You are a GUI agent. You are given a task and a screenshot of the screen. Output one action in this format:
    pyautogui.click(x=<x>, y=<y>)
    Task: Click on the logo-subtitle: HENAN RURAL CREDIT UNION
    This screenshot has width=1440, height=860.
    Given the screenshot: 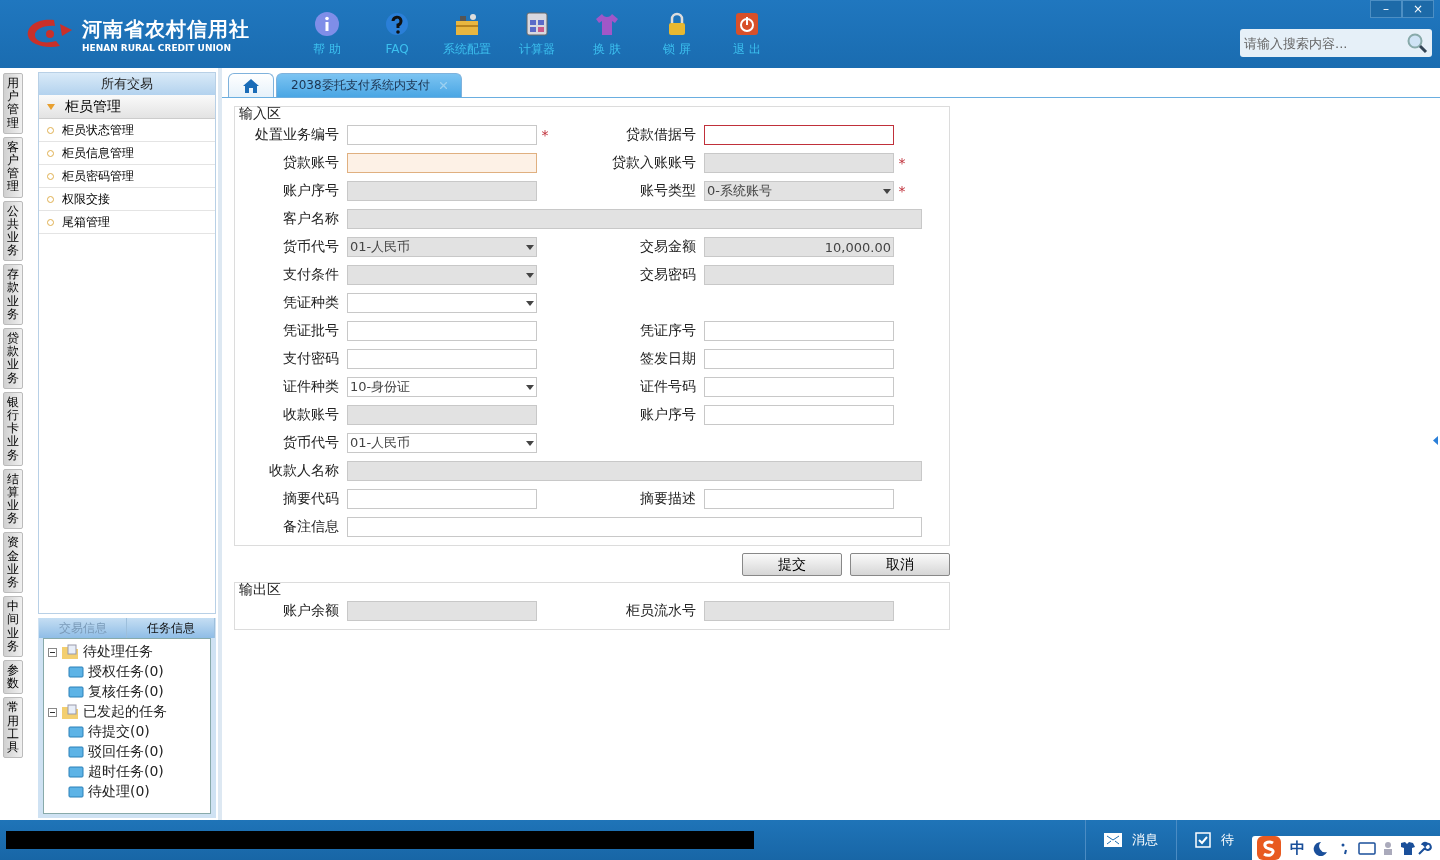 What is the action you would take?
    pyautogui.click(x=157, y=47)
    